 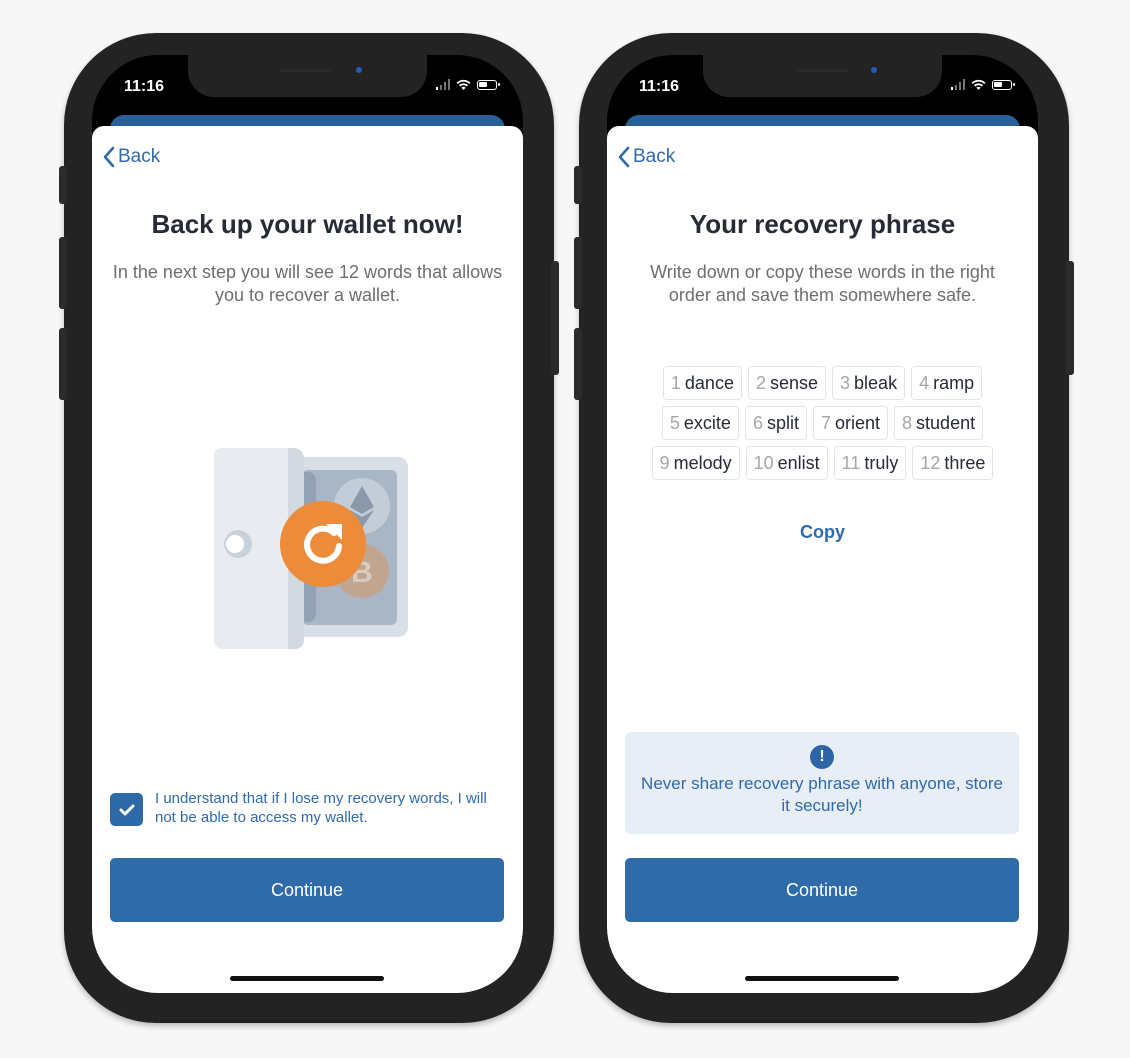 I want to click on copy-button: Copy, so click(x=822, y=532).